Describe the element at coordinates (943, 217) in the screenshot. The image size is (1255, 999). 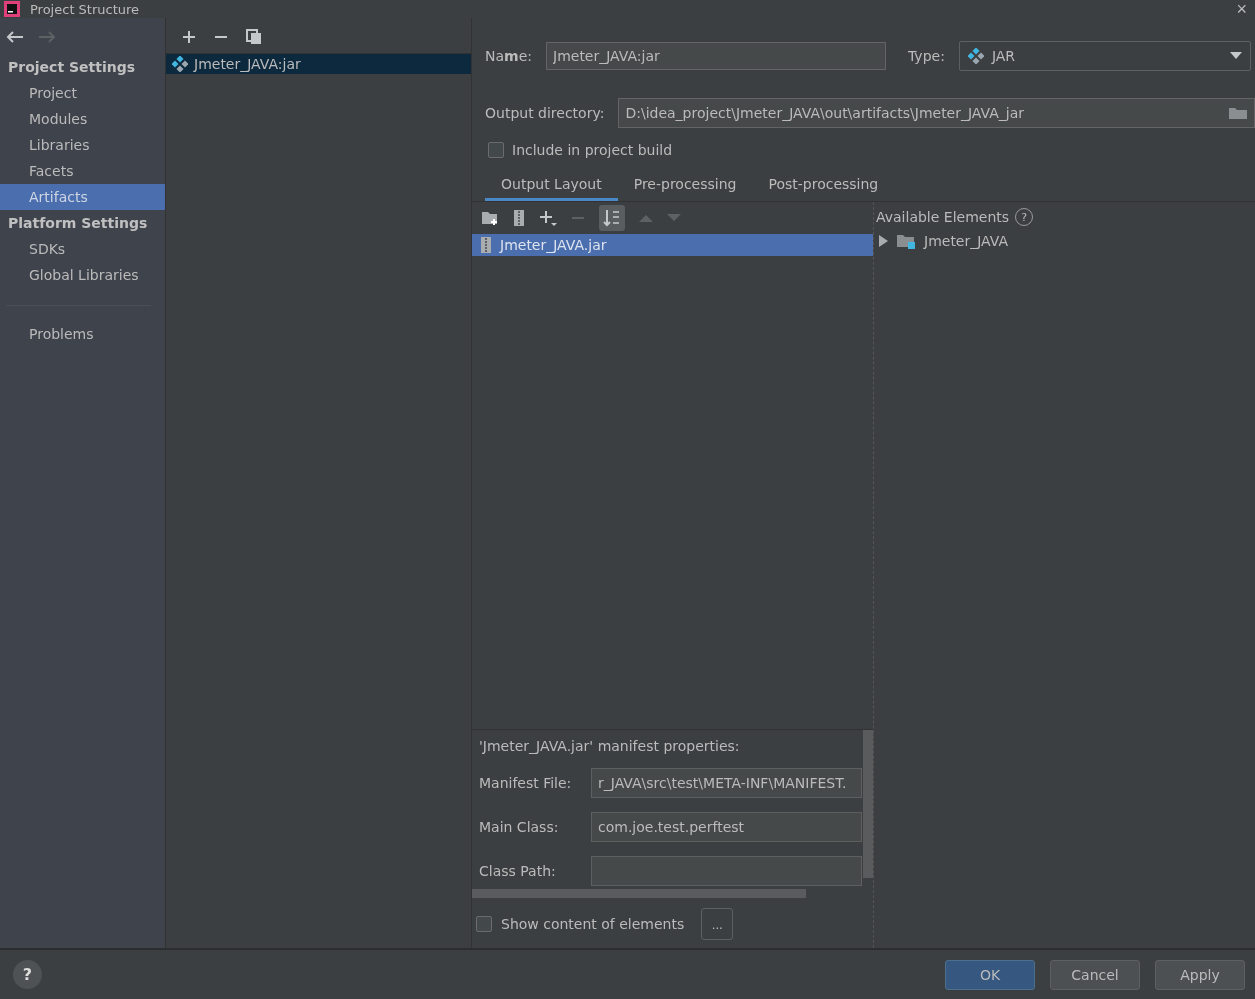
I see `available-elements-label: Available Elements` at that location.